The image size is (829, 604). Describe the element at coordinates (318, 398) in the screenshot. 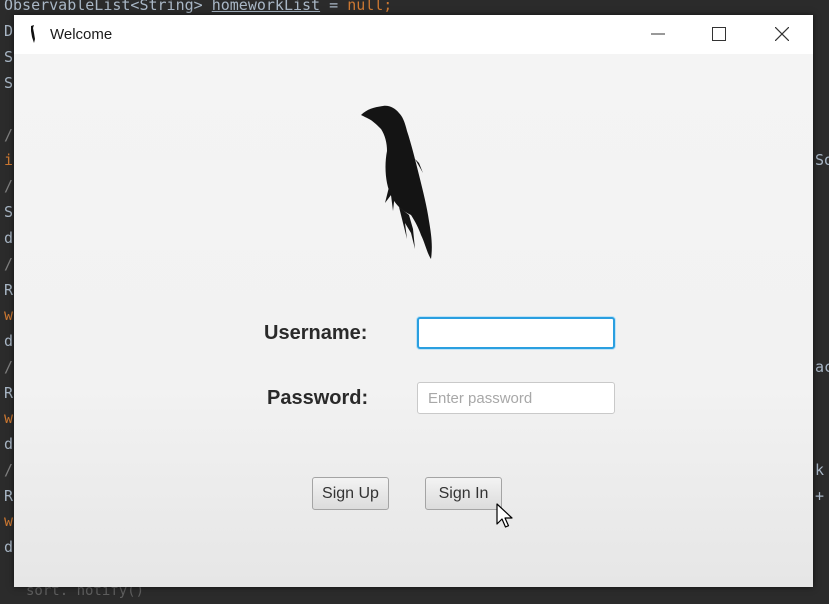

I see `password-label: Password:` at that location.